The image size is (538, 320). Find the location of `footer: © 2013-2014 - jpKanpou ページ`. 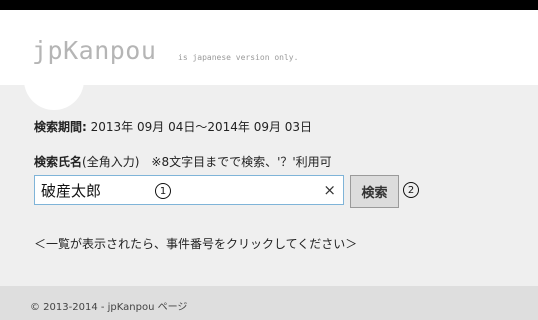

footer: © 2013-2014 - jpKanpou ページ is located at coordinates (269, 303).